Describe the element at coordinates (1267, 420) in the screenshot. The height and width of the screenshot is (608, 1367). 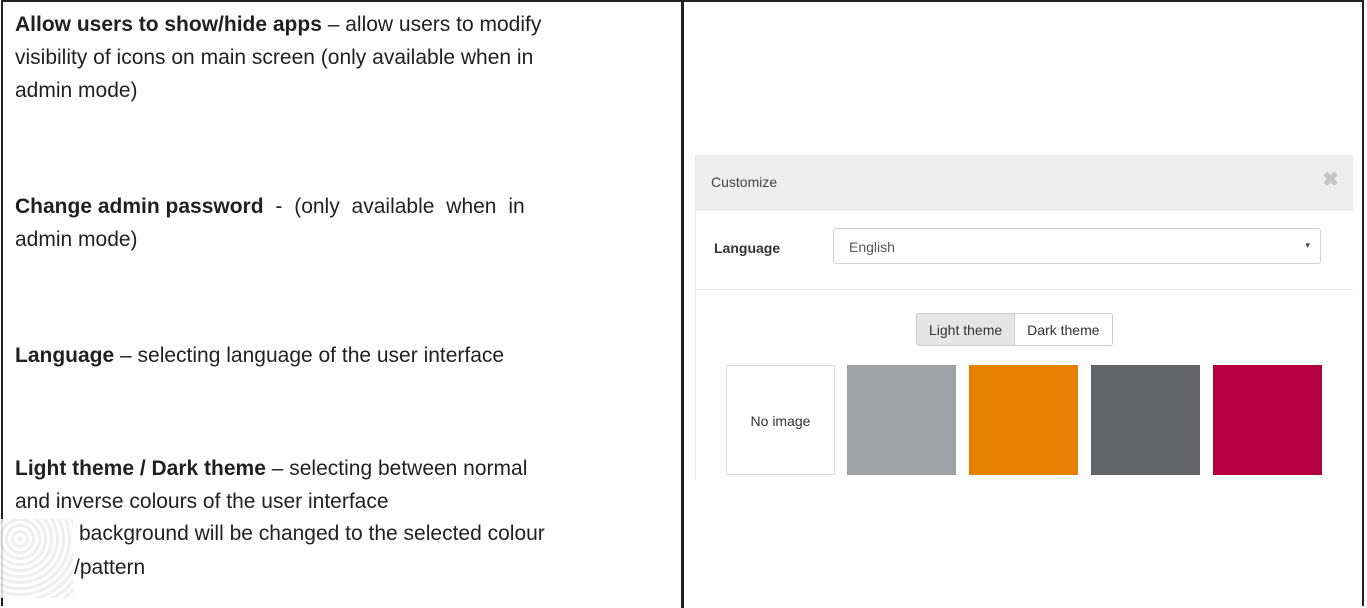
I see `color-swatch-crimson` at that location.